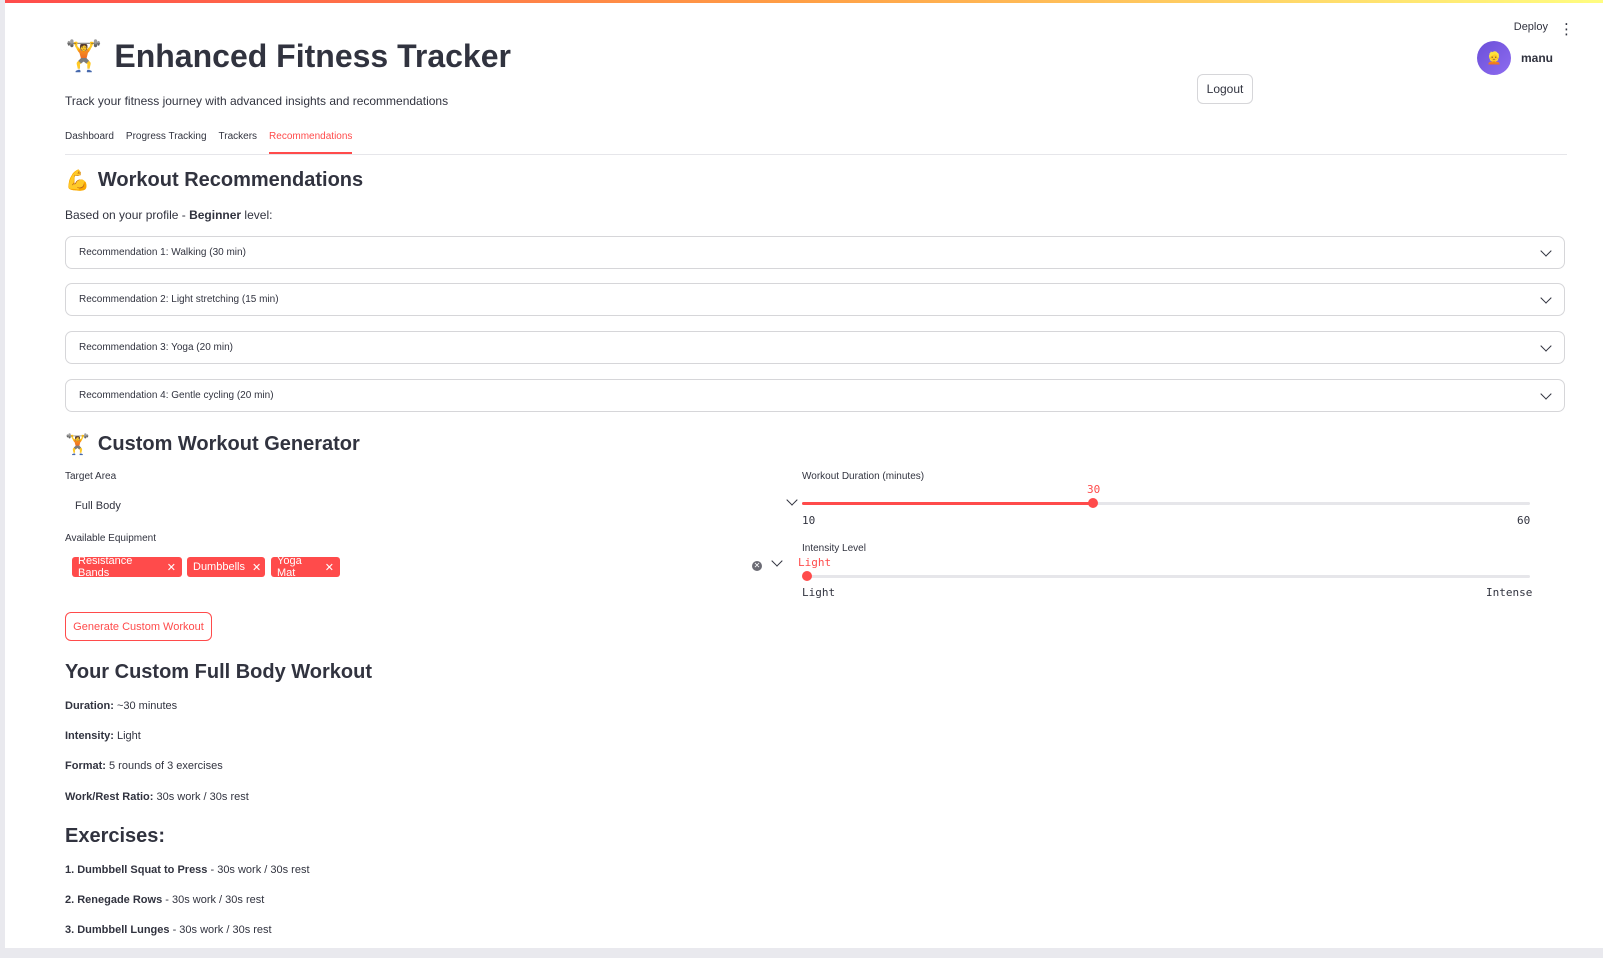  I want to click on flexed-biceps-icon: 💪, so click(77, 181).